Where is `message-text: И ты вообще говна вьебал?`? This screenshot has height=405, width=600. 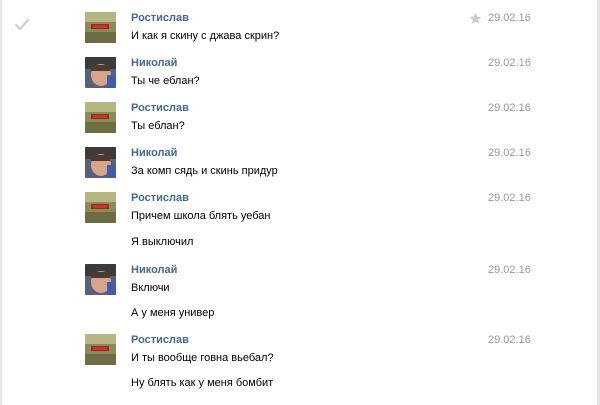
message-text: И ты вообще говна вьебал? is located at coordinates (202, 358).